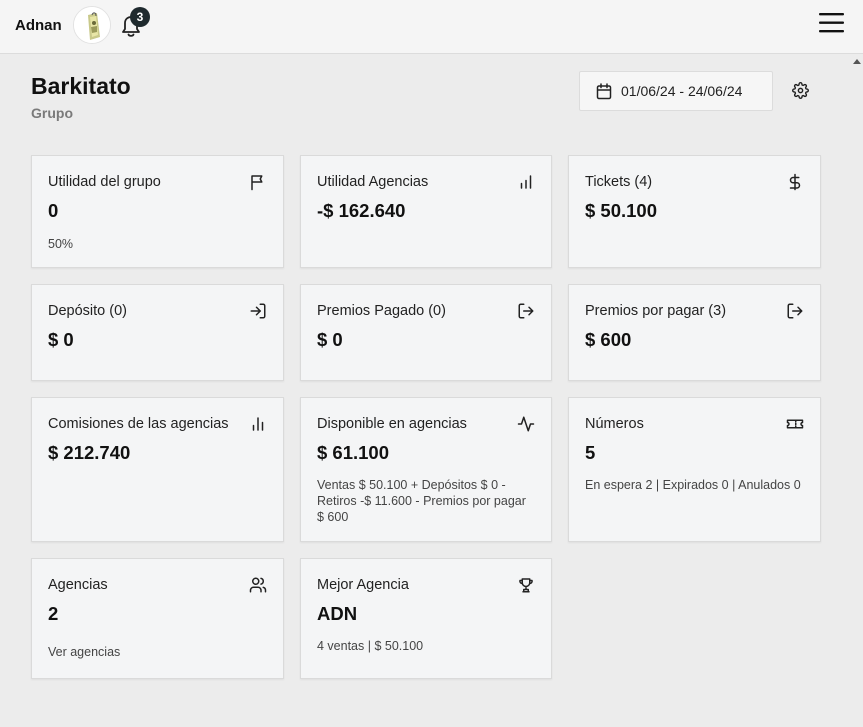  What do you see at coordinates (361, 210) in the screenshot?
I see `card-value: -$ 162.640` at bounding box center [361, 210].